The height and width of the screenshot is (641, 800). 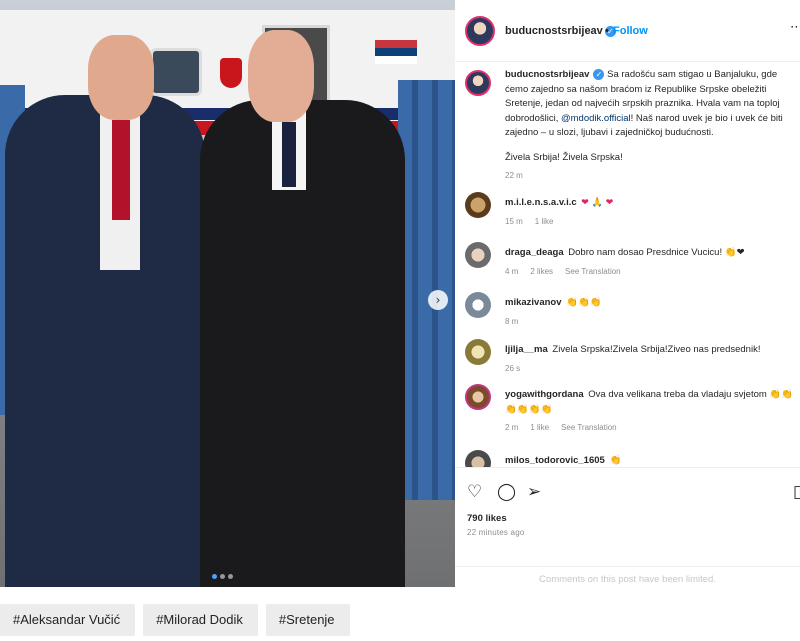 I want to click on airplane-crest, so click(x=231, y=73).